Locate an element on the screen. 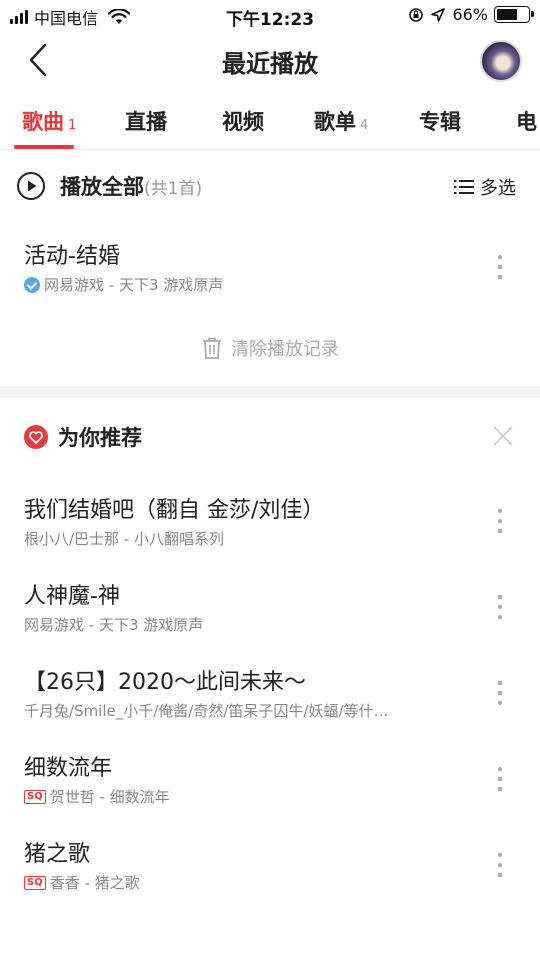  orientation-lock-icon is located at coordinates (416, 14).